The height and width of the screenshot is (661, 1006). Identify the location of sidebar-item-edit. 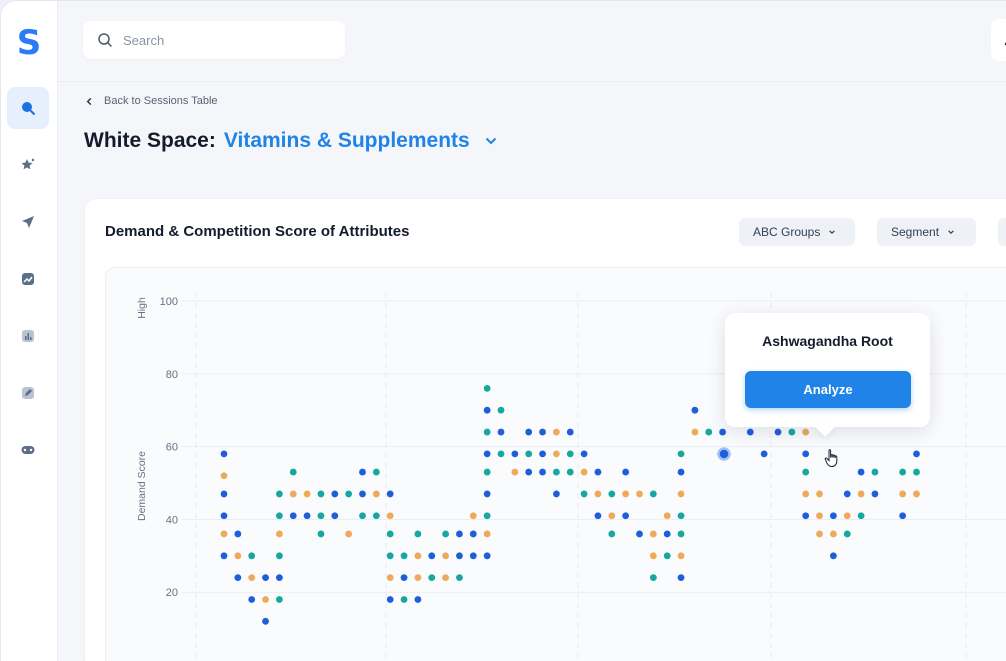
(28, 393).